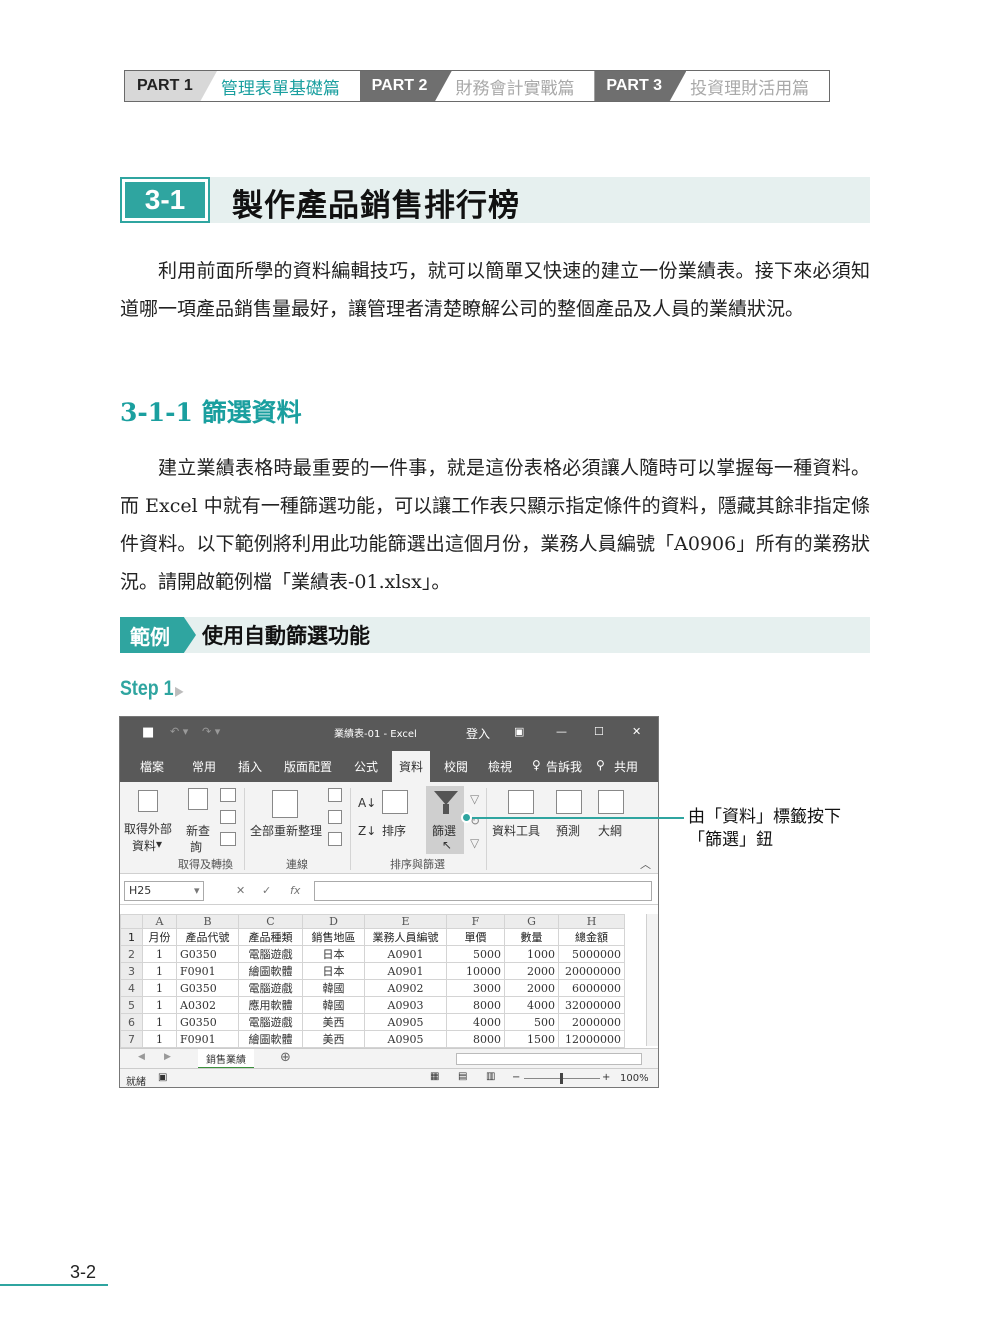  What do you see at coordinates (394, 830) in the screenshot?
I see `sort-button: 排序` at bounding box center [394, 830].